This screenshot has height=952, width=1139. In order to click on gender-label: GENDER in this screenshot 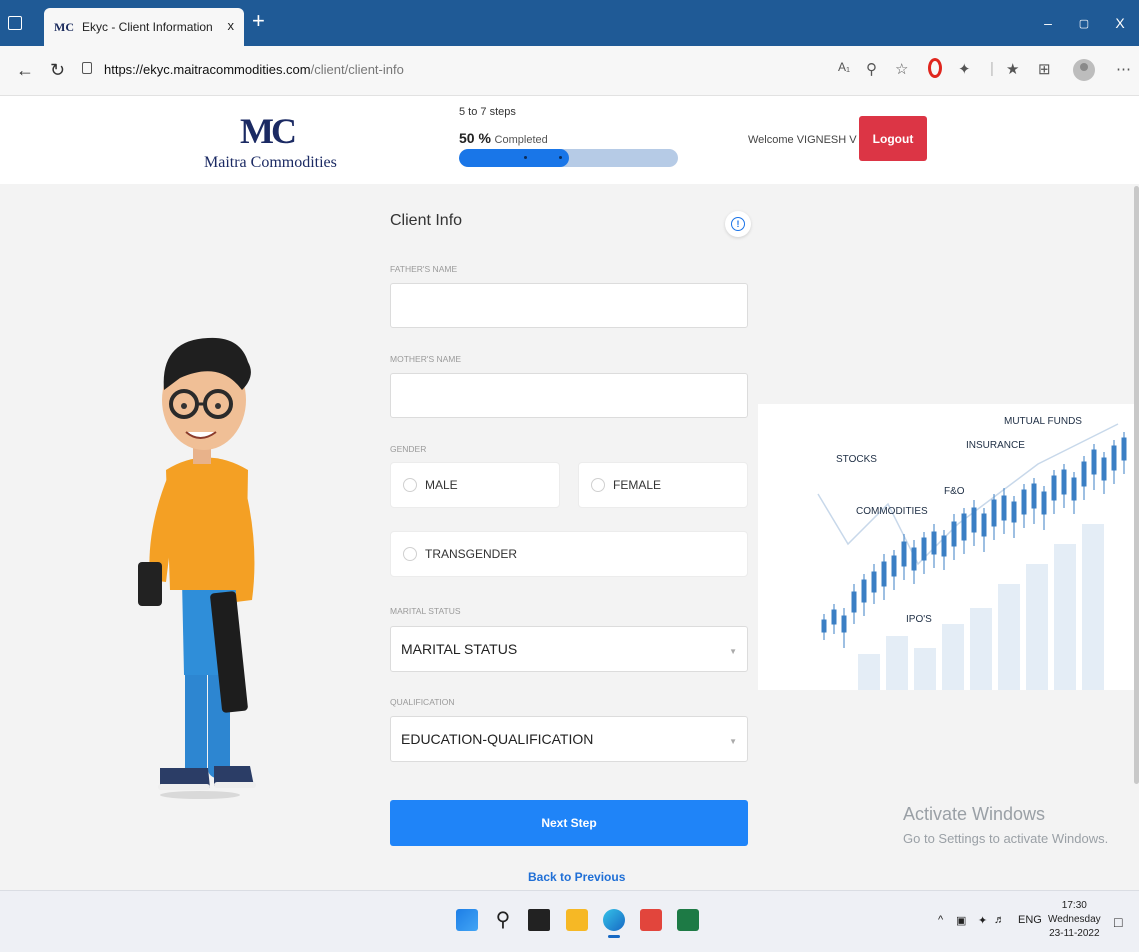, I will do `click(408, 449)`.